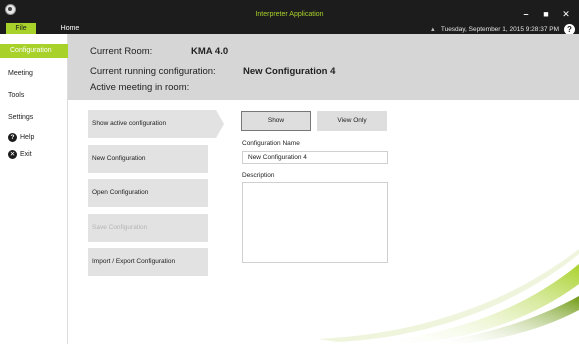 The image size is (579, 344). I want to click on save-configuration-button: Save Configuration, so click(148, 228).